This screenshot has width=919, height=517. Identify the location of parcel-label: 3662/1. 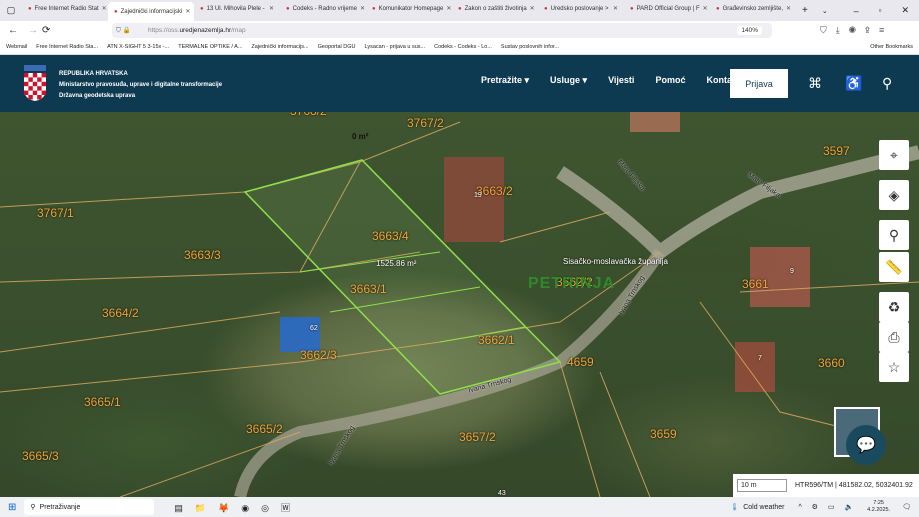
(496, 340).